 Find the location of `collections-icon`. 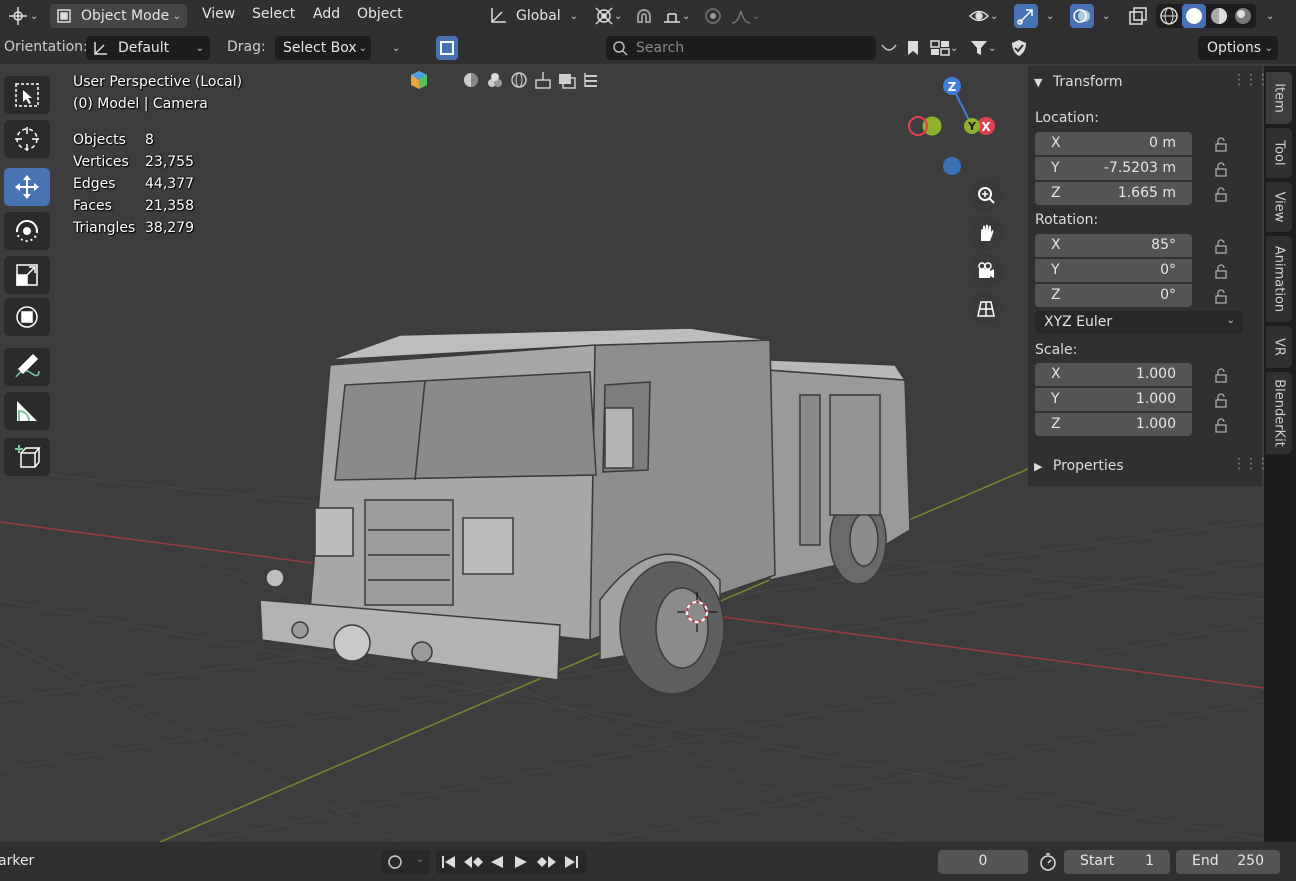

collections-icon is located at coordinates (591, 80).